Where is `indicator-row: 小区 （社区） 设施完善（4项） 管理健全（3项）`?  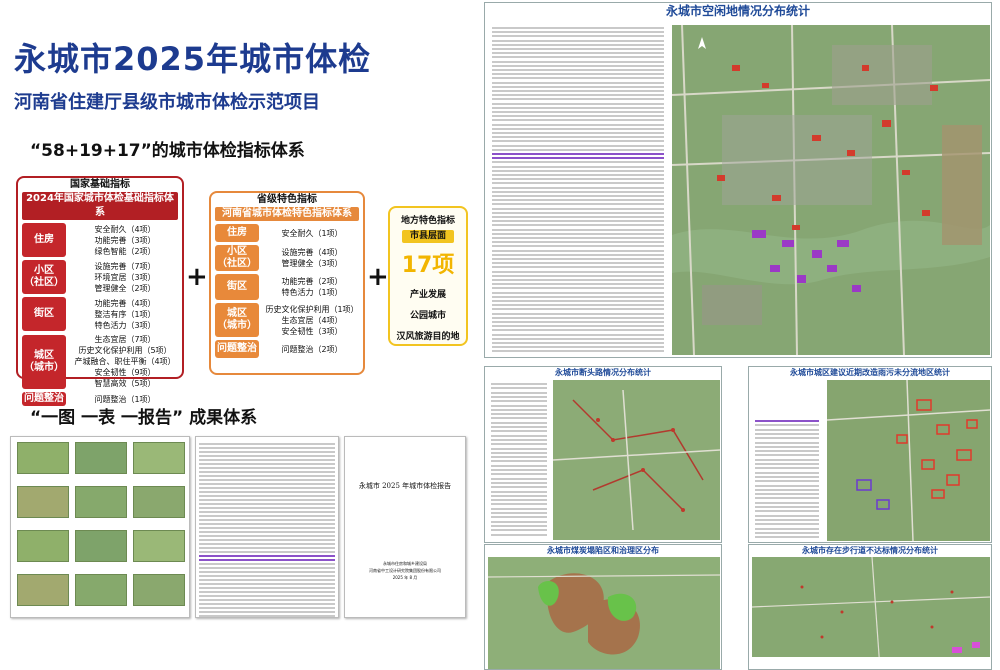 indicator-row: 小区 （社区） 设施完善（4项） 管理健全（3项） is located at coordinates (287, 258).